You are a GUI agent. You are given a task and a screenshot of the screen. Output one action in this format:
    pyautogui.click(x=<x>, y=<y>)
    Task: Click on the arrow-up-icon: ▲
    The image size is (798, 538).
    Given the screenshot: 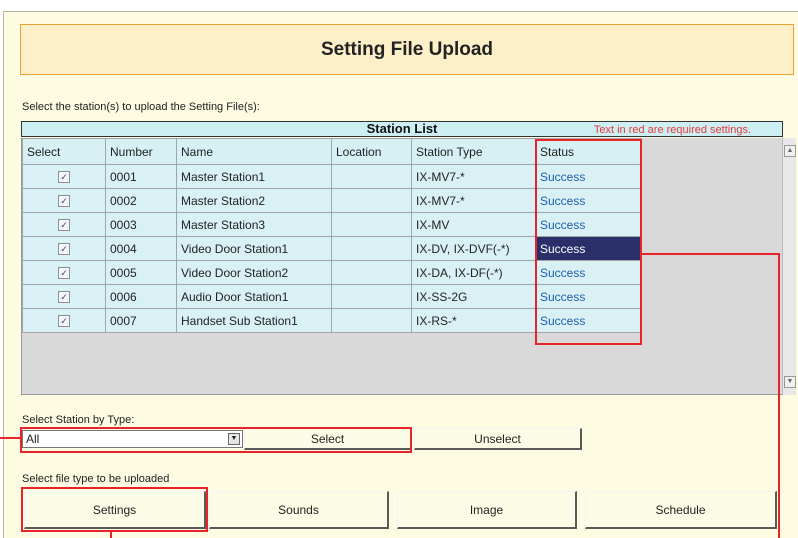 What is the action you would take?
    pyautogui.click(x=790, y=151)
    